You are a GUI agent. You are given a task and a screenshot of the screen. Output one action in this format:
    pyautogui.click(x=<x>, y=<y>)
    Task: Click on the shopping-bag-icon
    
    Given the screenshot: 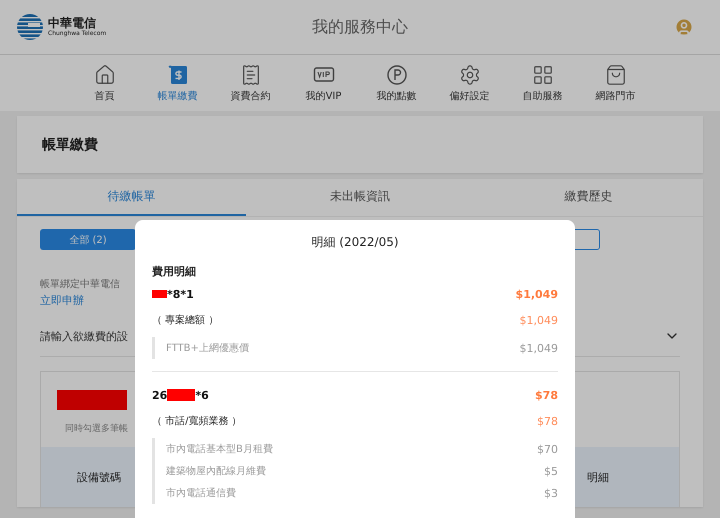 What is the action you would take?
    pyautogui.click(x=615, y=75)
    